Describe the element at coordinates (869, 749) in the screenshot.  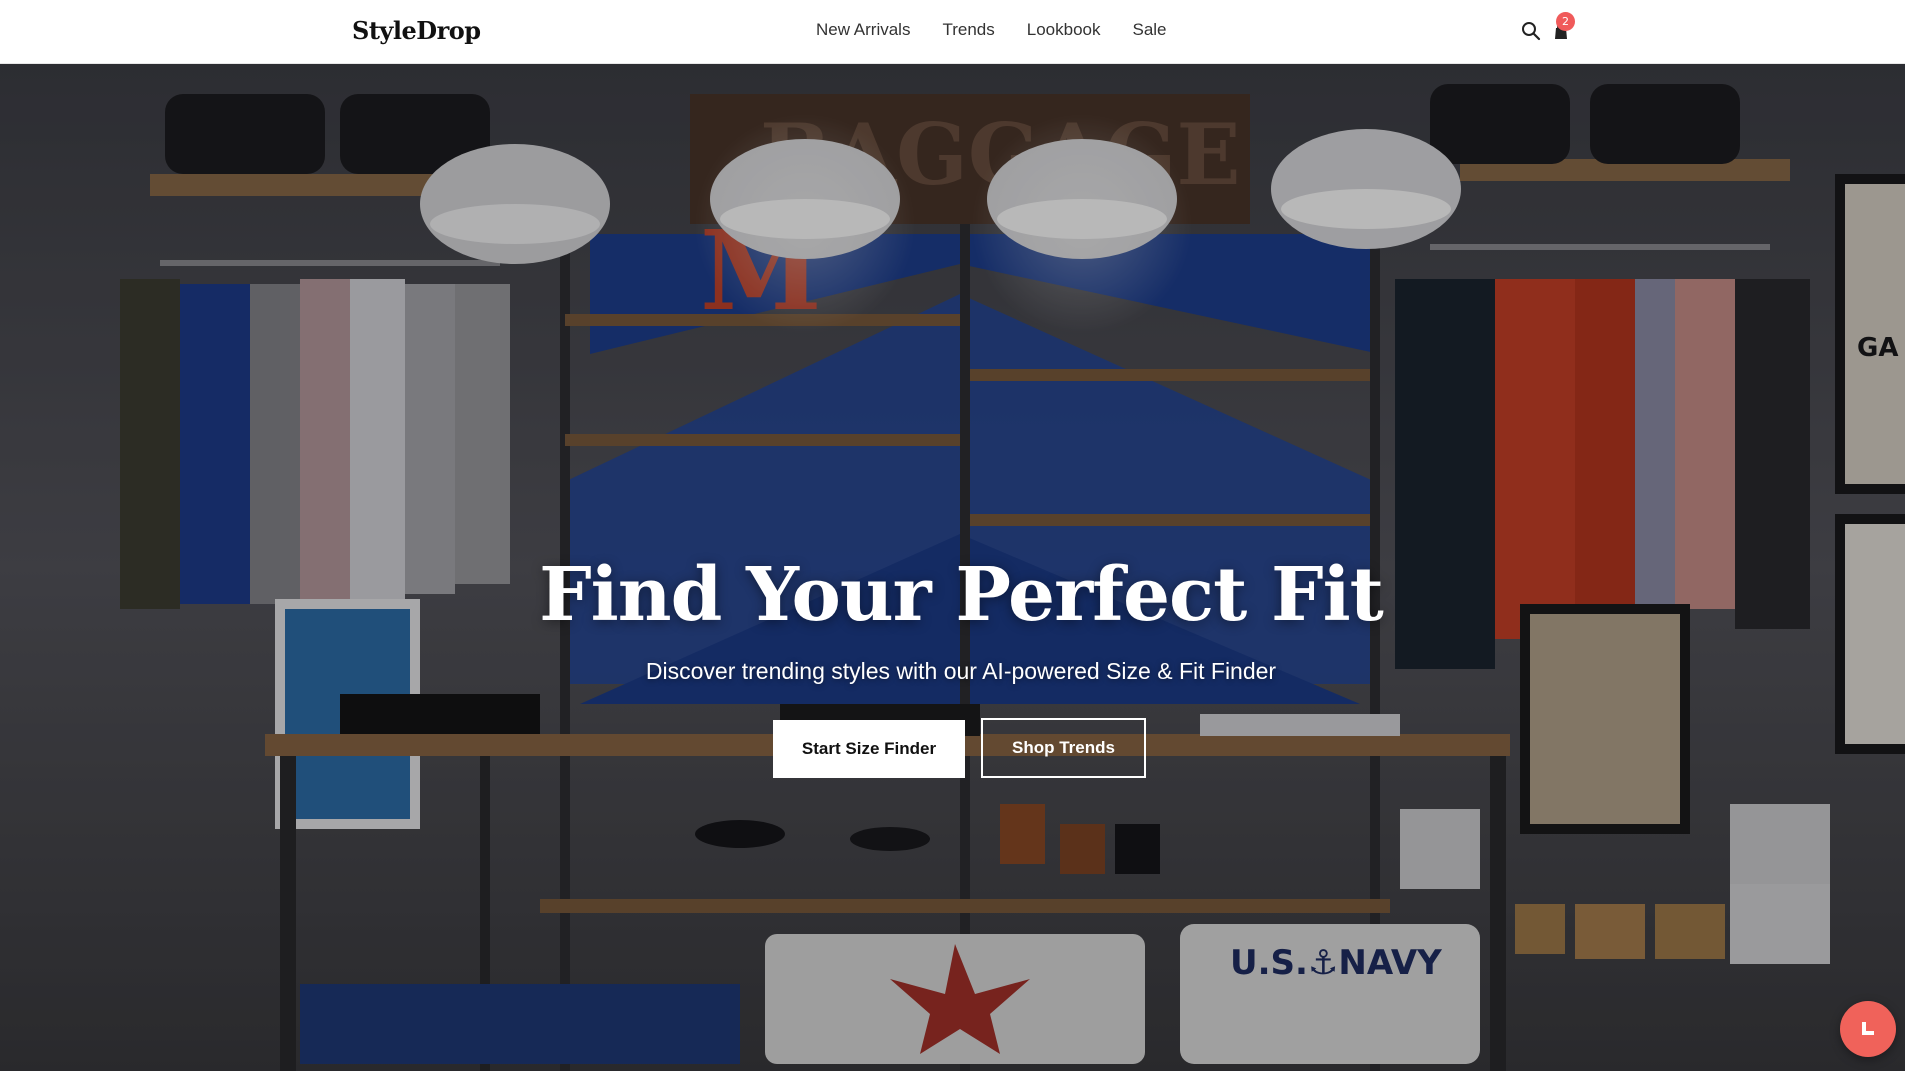
I see `start-size-finder-button: Start Size Finder` at that location.